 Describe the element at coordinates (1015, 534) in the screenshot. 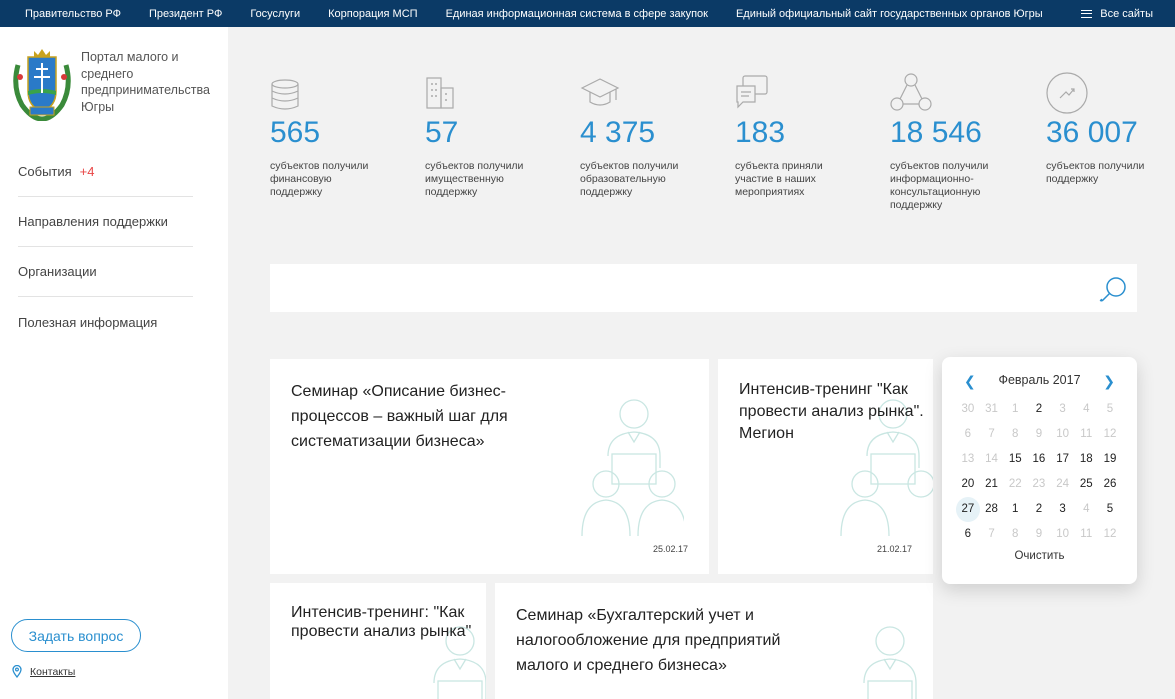

I see `calendar-day: 8` at that location.